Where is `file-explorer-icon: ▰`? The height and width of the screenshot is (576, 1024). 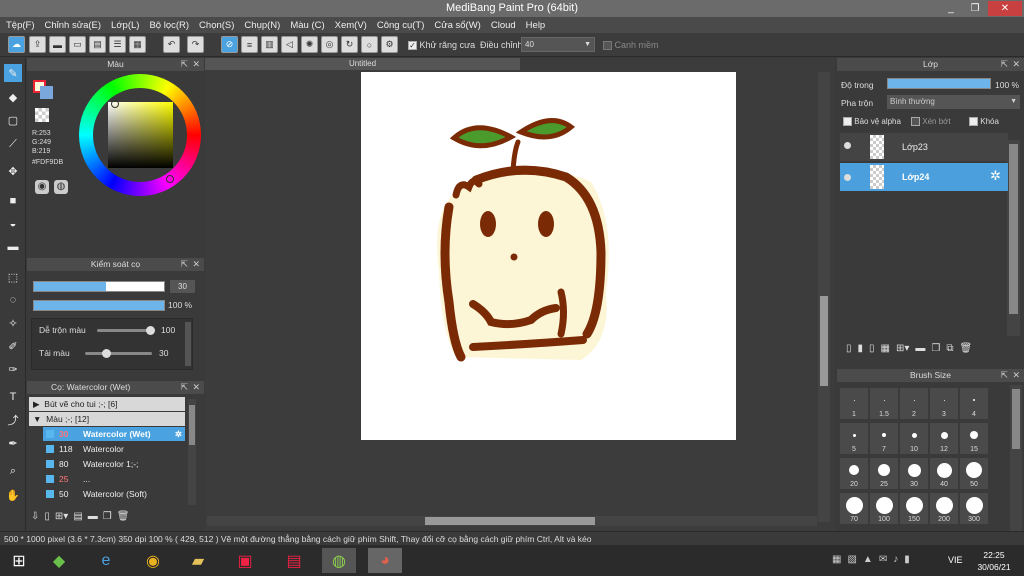 file-explorer-icon: ▰ is located at coordinates (198, 560).